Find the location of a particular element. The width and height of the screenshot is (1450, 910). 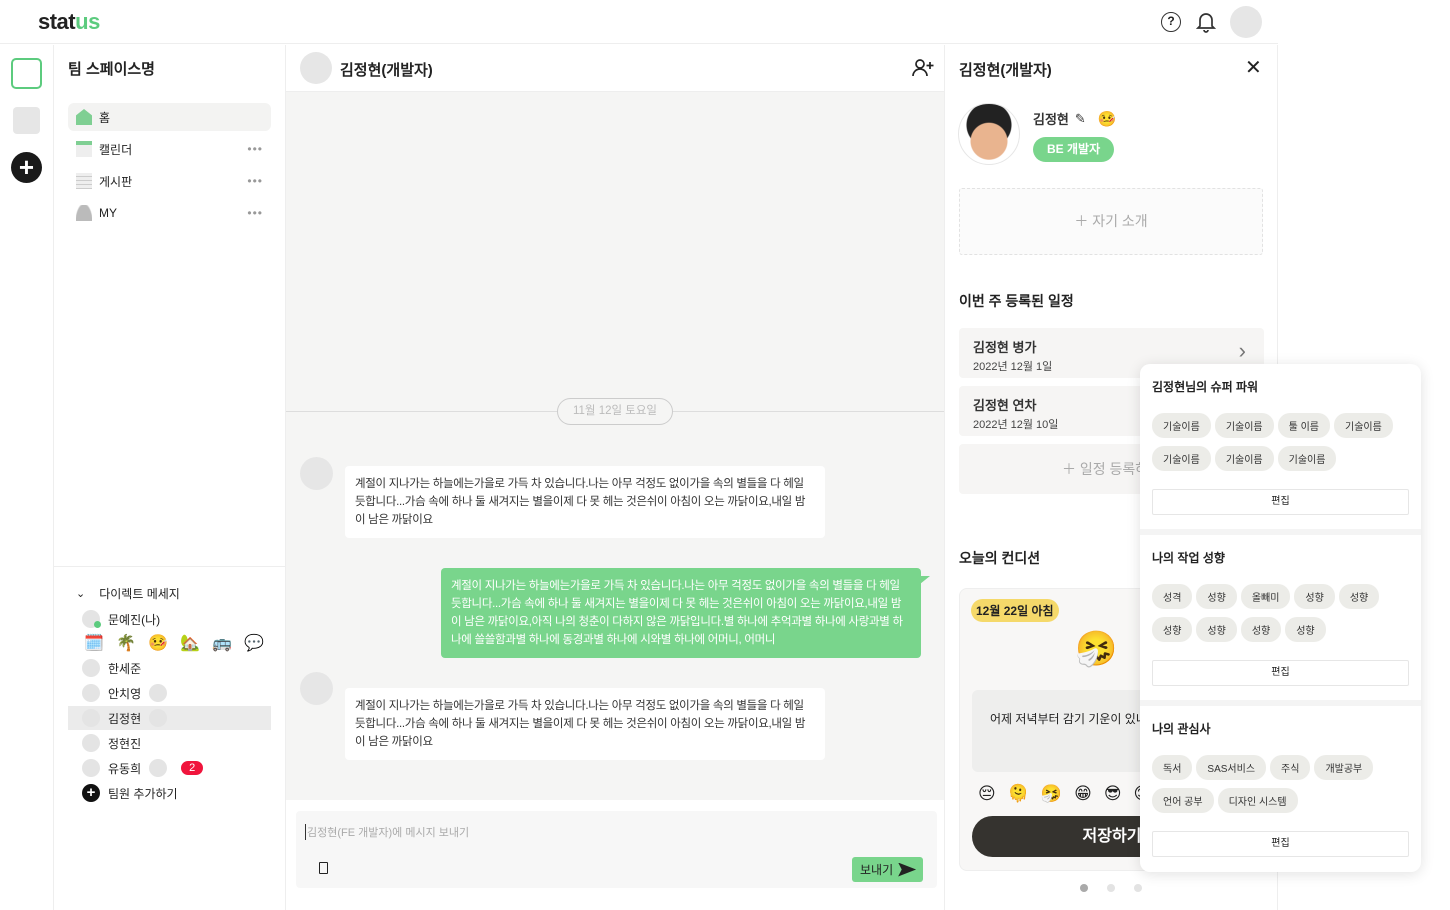

section-title: 김정현님의 슈퍼 파워 is located at coordinates (1205, 387).